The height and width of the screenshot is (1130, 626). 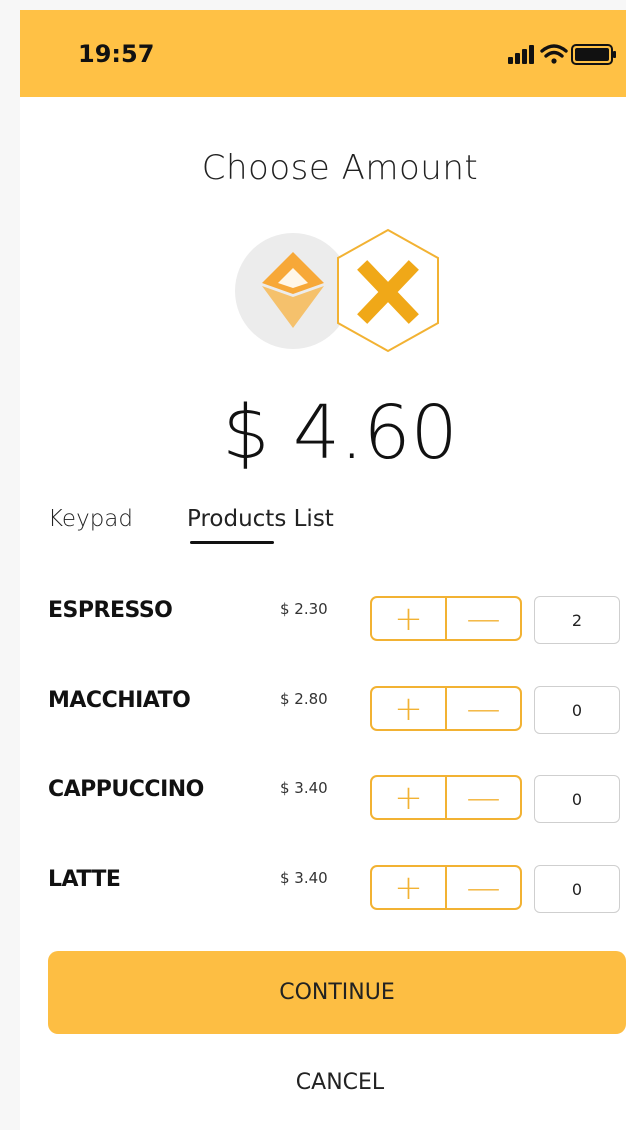 What do you see at coordinates (84, 879) in the screenshot?
I see `product-name: LATTE` at bounding box center [84, 879].